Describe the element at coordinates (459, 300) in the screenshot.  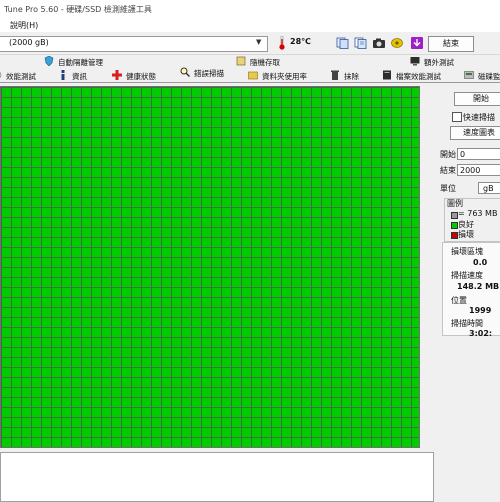
I see `position-label: 位置` at that location.